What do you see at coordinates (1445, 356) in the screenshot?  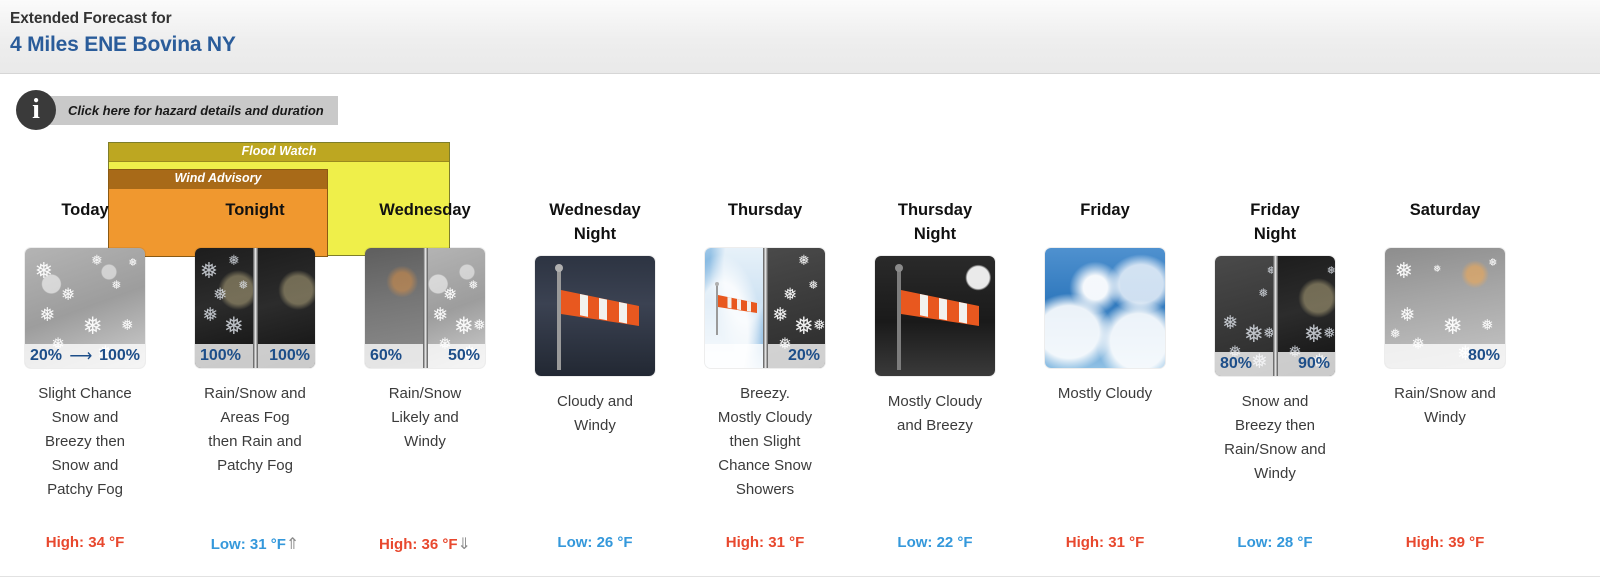 I see `precip-probability-strip: 80%` at bounding box center [1445, 356].